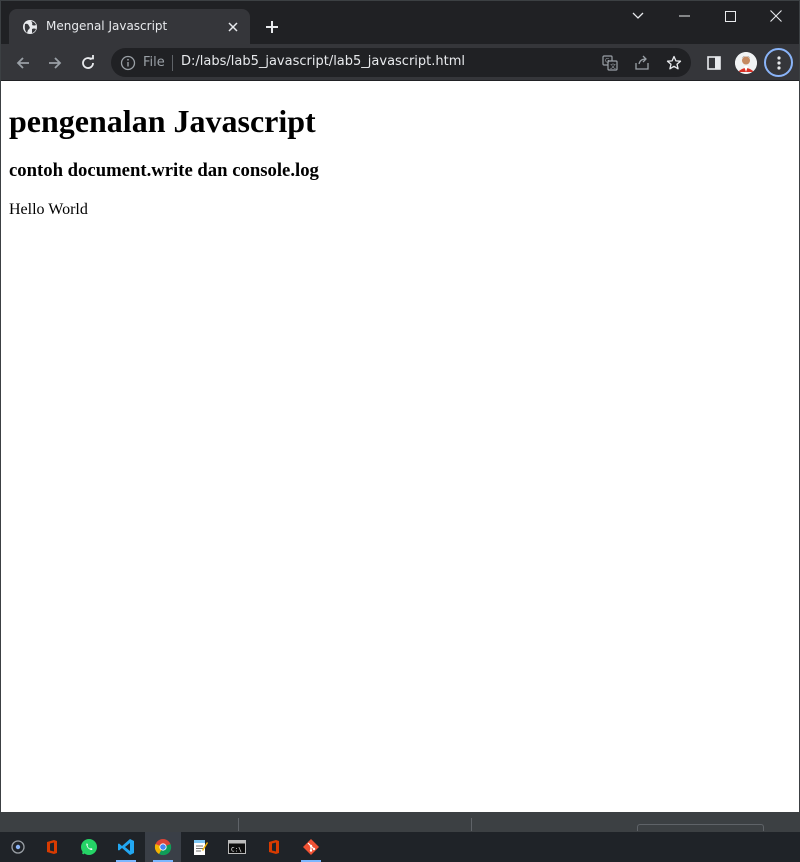 This screenshot has width=800, height=862. I want to click on arrow-right-icon, so click(55, 63).